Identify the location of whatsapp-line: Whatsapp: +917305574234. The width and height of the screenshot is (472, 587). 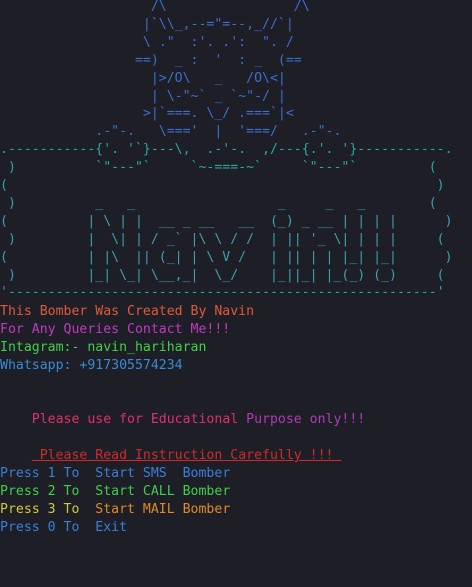
(91, 365).